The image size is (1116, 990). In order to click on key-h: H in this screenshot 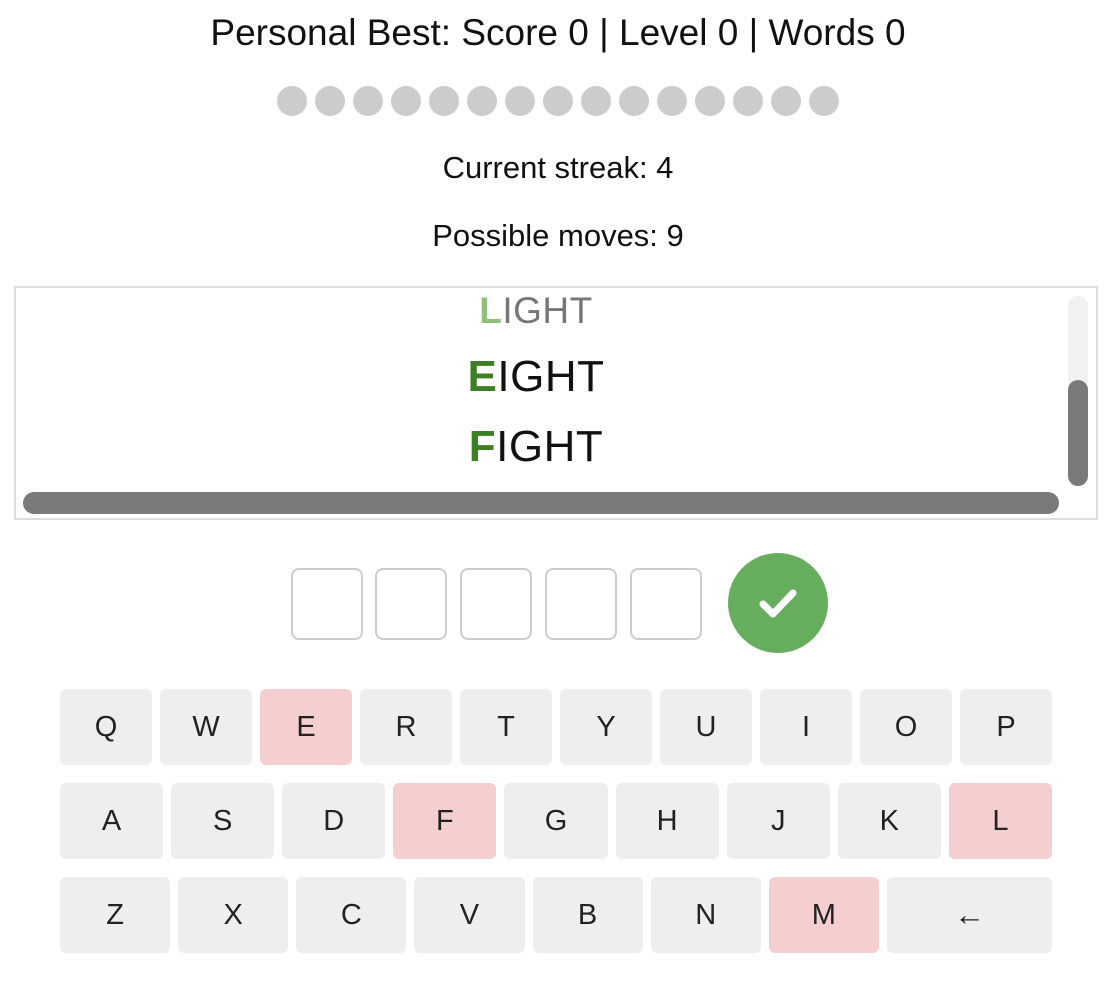, I will do `click(667, 821)`.